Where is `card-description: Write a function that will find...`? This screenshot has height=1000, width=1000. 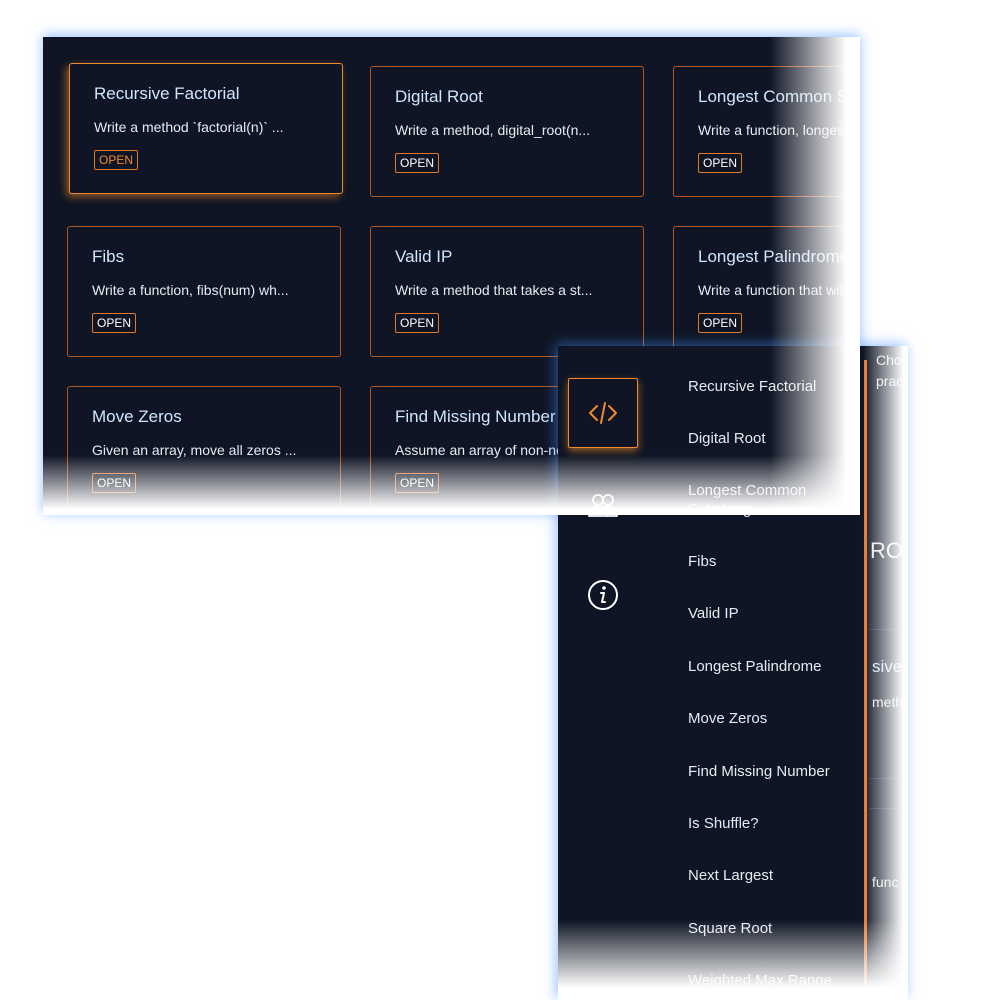 card-description: Write a function that will find... is located at coordinates (779, 290).